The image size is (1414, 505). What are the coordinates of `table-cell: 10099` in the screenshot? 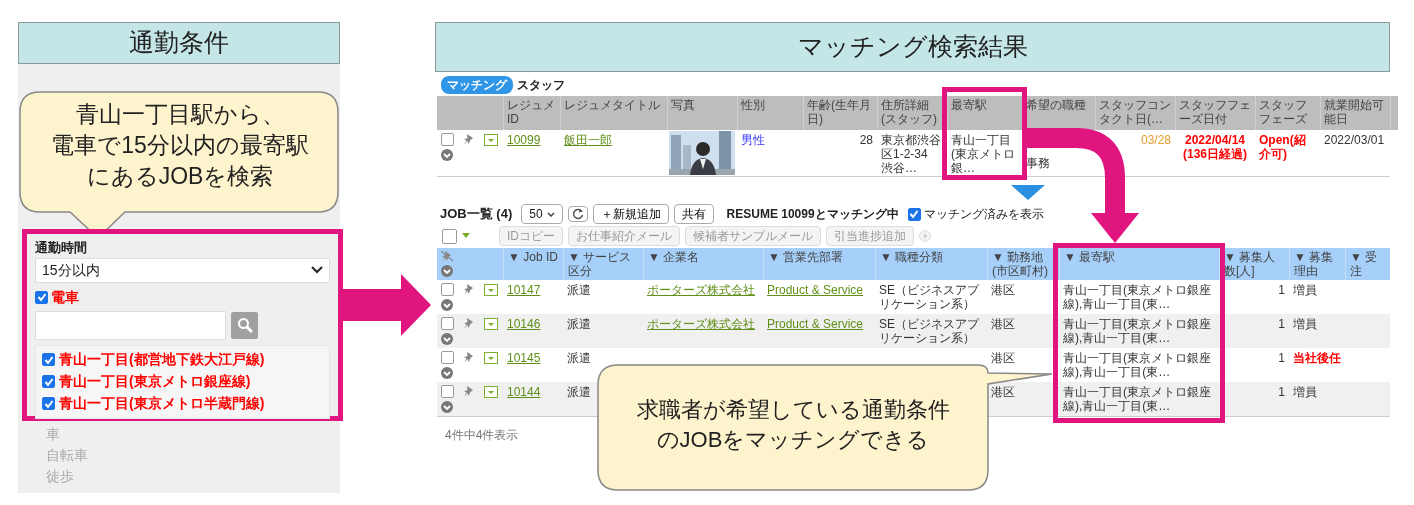 It's located at (531, 153).